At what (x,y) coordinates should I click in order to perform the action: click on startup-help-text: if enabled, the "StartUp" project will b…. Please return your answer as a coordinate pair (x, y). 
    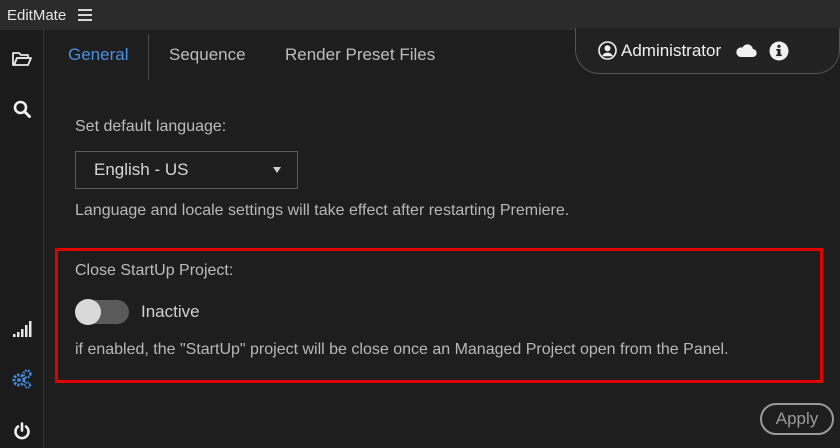
    Looking at the image, I should click on (402, 349).